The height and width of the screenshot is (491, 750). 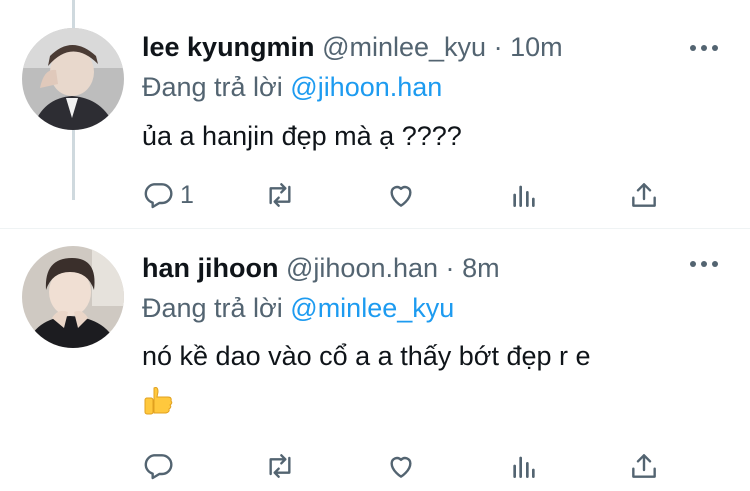 I want to click on replying-to: Đang trả lời @jihoon.han, so click(x=292, y=87).